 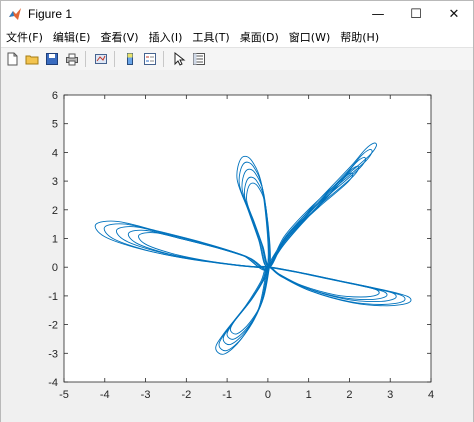 I want to click on title-bar: Figure 1 — ☐ ✕, so click(x=237, y=14).